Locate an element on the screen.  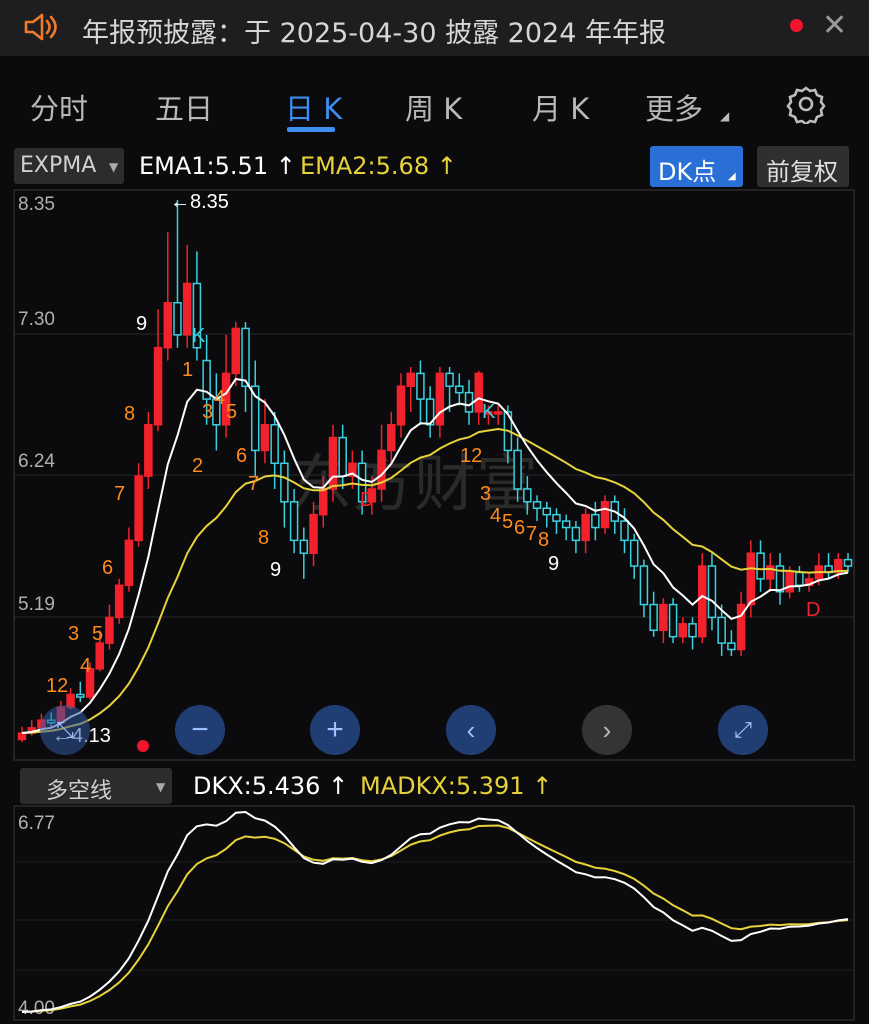
fullscreen-button: ⤢ is located at coordinates (743, 730).